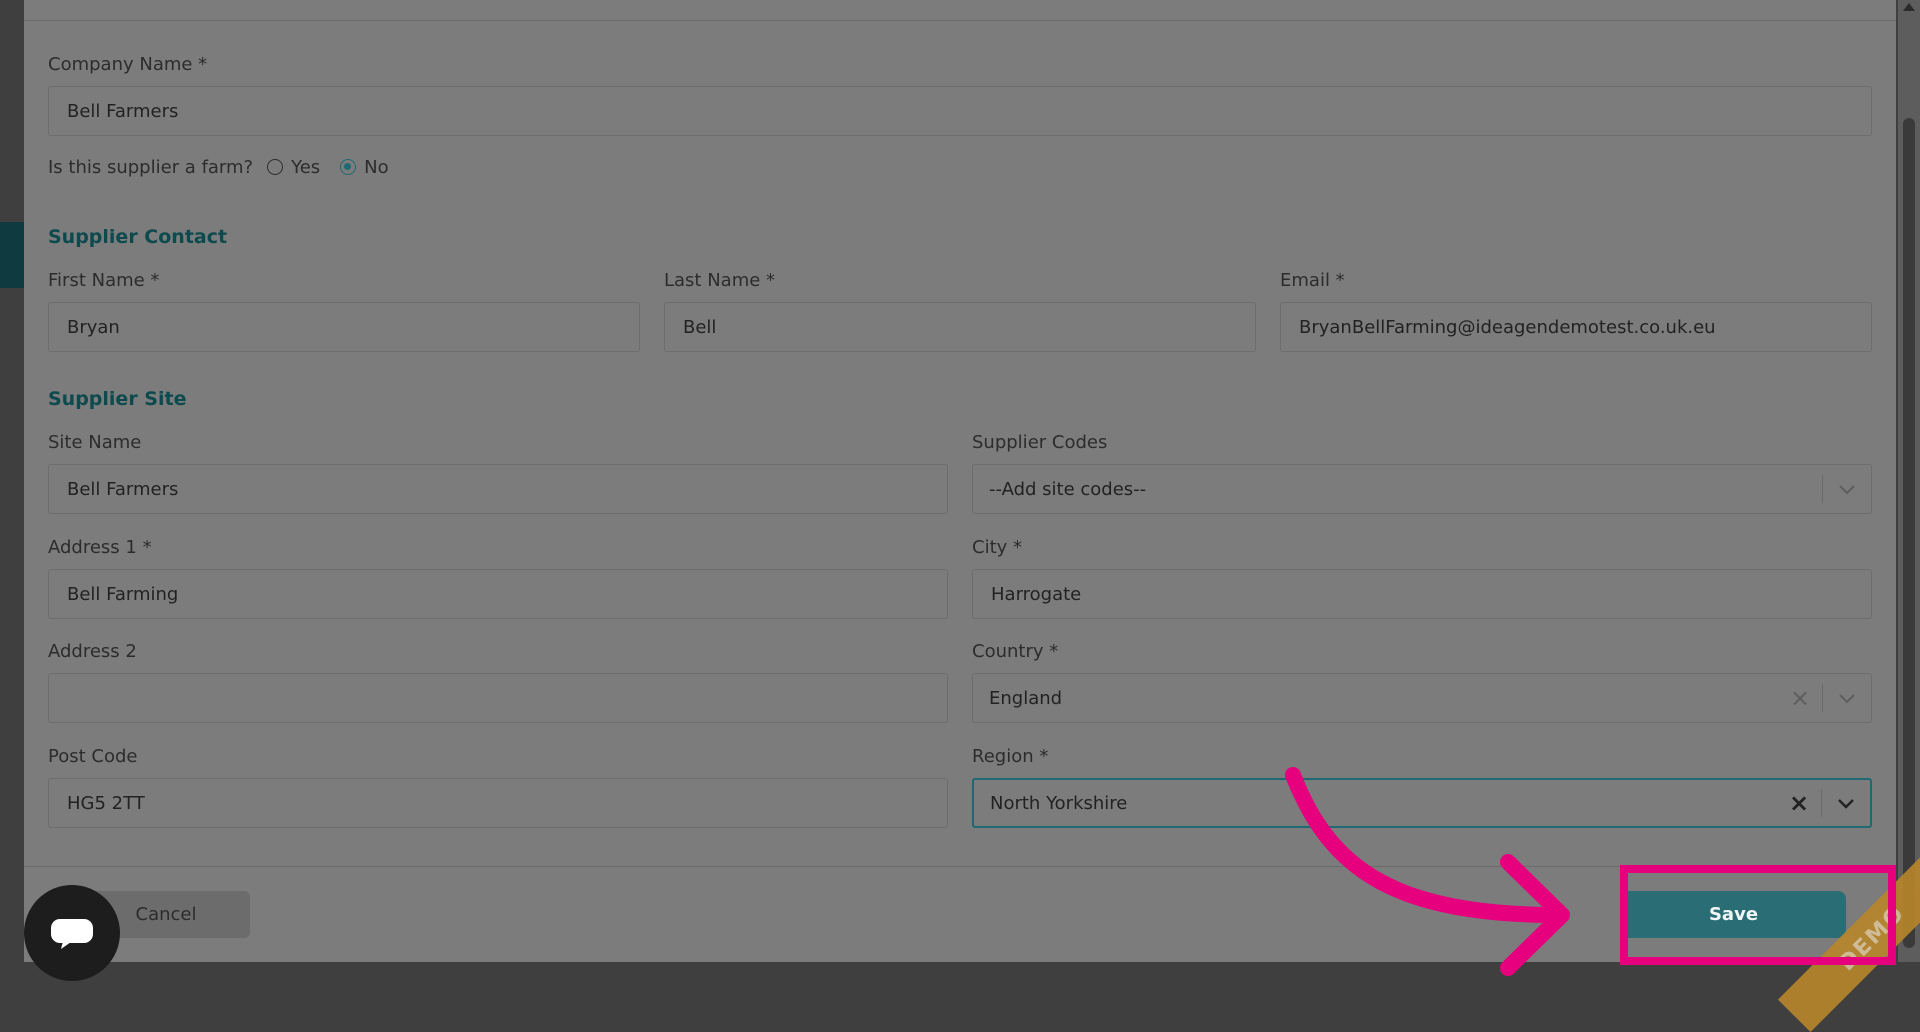 This screenshot has width=1920, height=1032. Describe the element at coordinates (507, 803) in the screenshot. I see `post-code-input` at that location.